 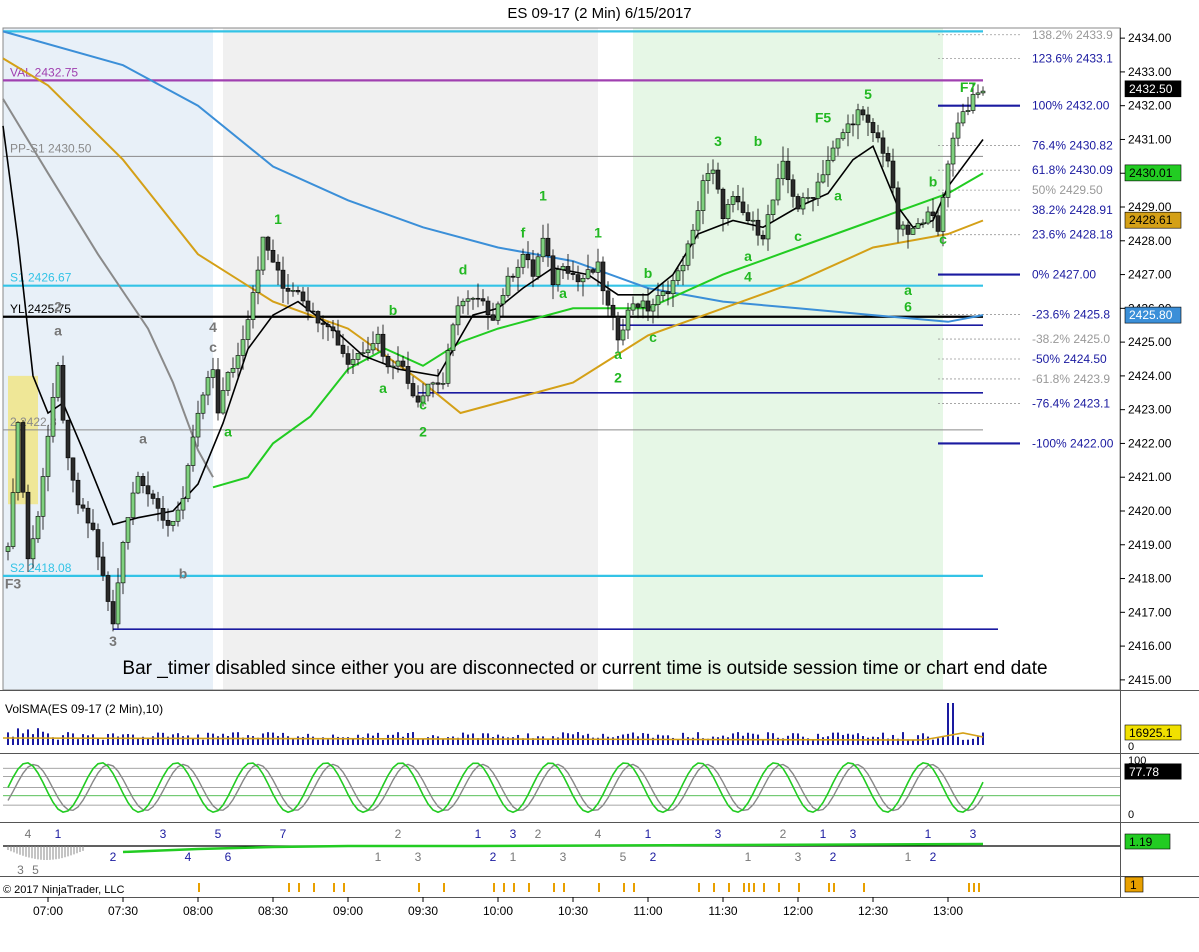 I want to click on wave-label: 2, so click(x=58, y=307).